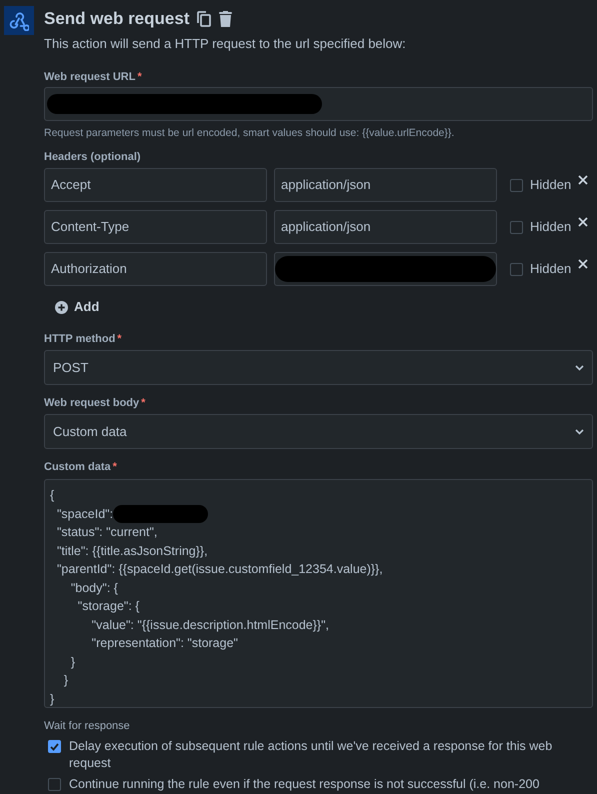 This screenshot has height=794, width=597. What do you see at coordinates (318, 431) in the screenshot?
I see `dropdown-field: Custom data` at bounding box center [318, 431].